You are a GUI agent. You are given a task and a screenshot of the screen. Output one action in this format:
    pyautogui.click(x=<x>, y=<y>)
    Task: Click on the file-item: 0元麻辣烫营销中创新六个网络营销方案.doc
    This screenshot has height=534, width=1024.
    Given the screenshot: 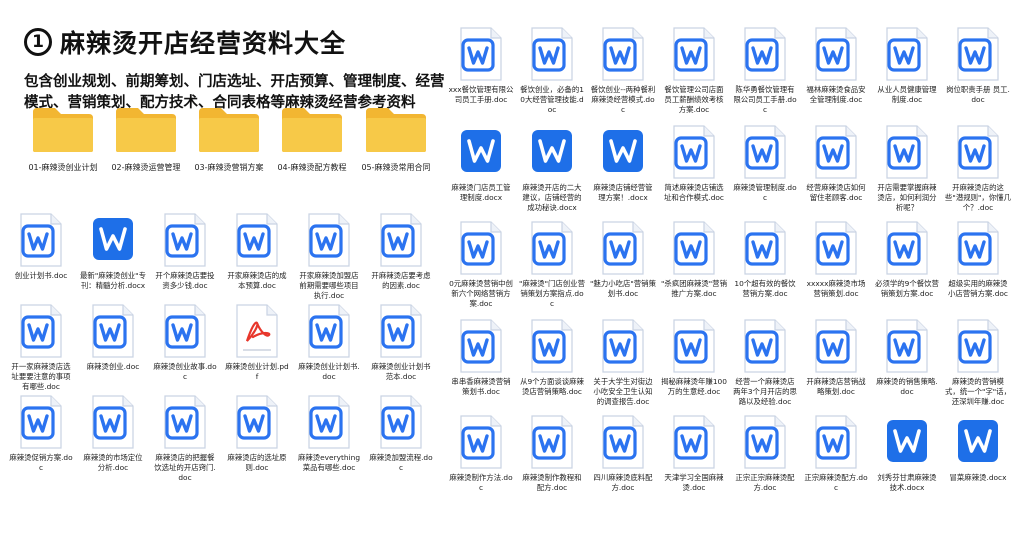 What is the action you would take?
    pyautogui.click(x=481, y=264)
    